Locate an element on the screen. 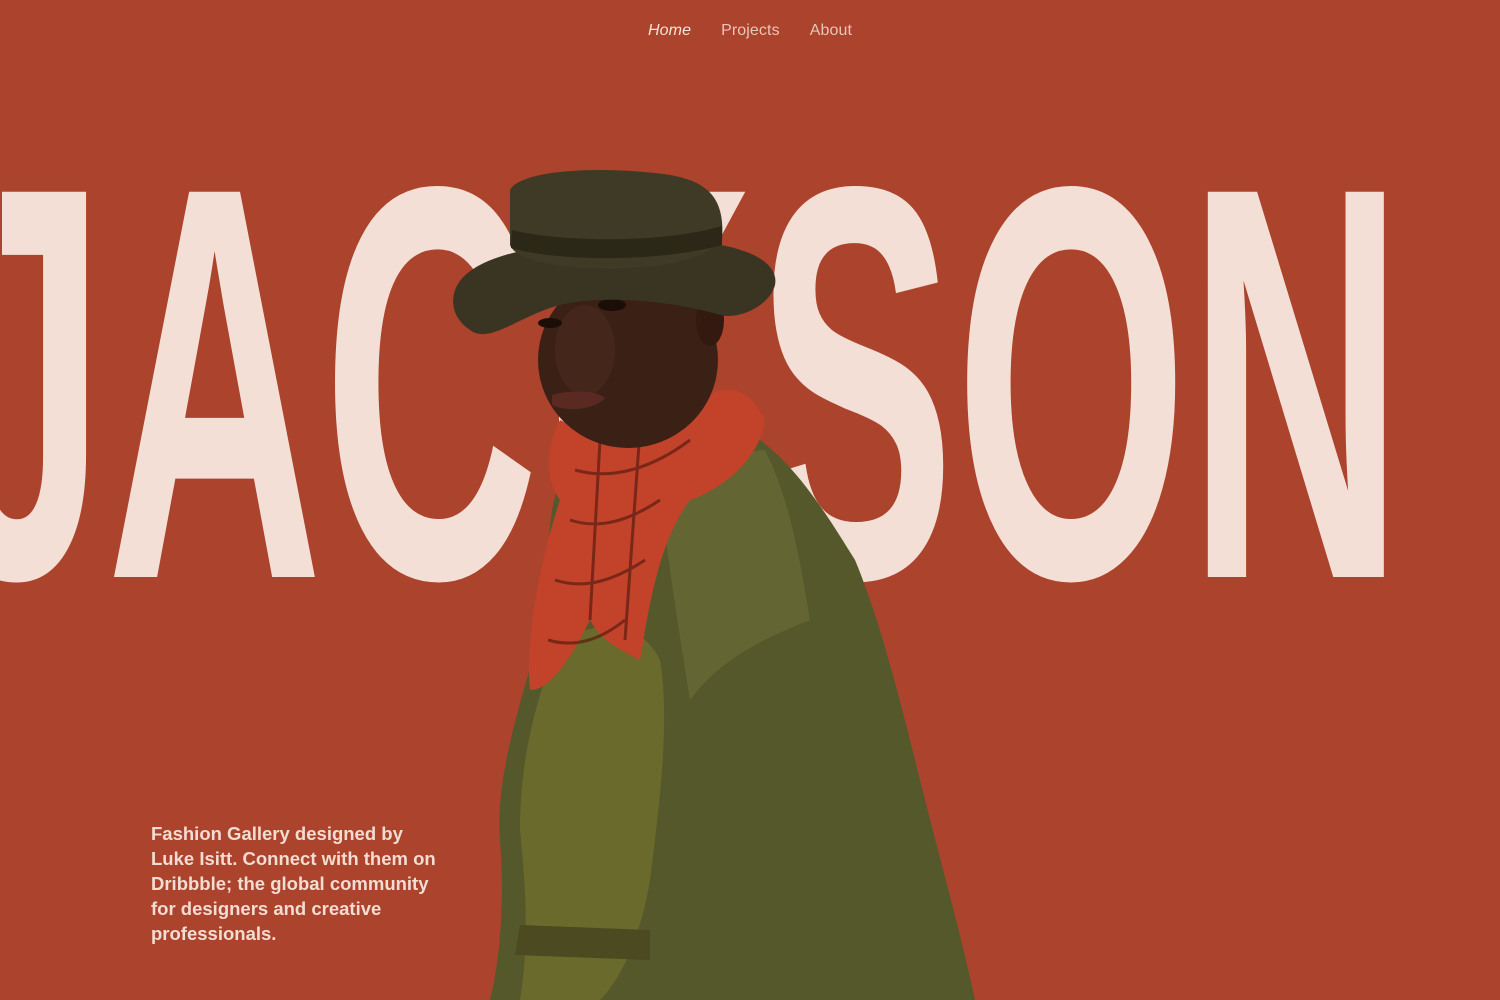 This screenshot has width=1500, height=1000. nav-projects-link: Projects is located at coordinates (750, 31).